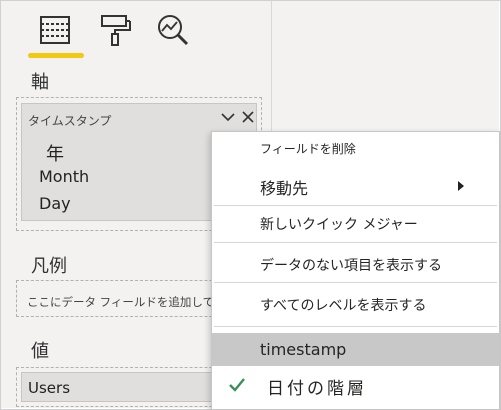 The width and height of the screenshot is (501, 410). I want to click on menu-show-all-levels: すべてのレベルを表示する, so click(355, 304).